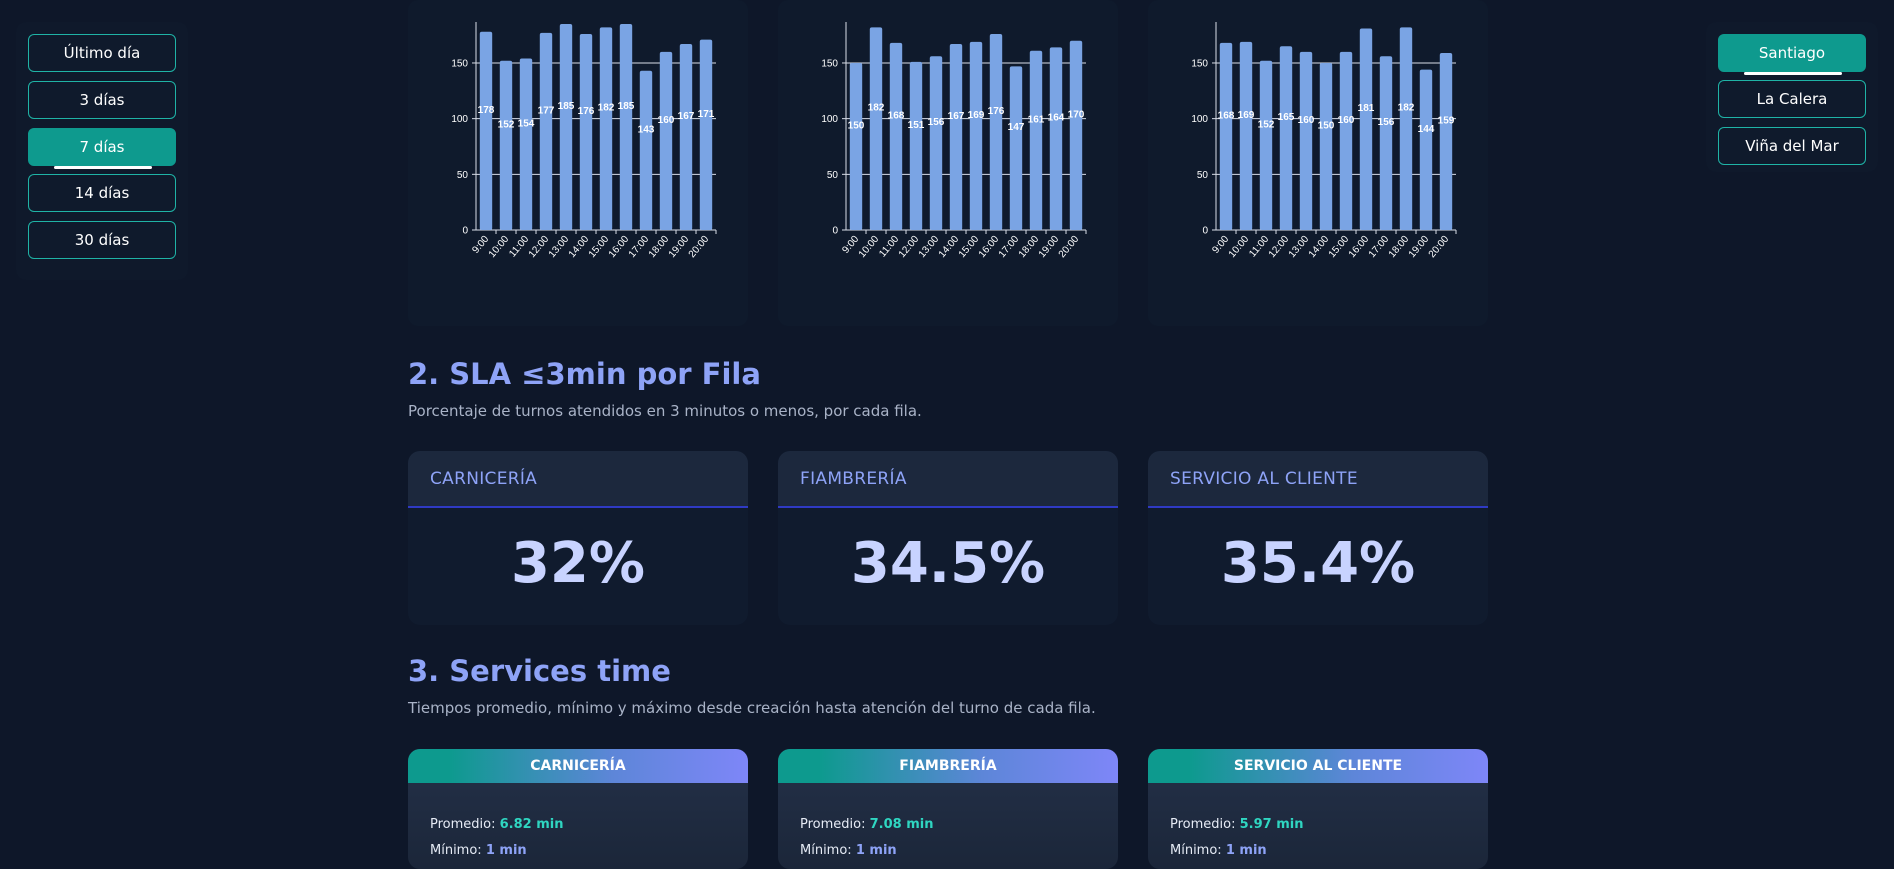 This screenshot has height=869, width=1894. Describe the element at coordinates (853, 478) in the screenshot. I see `sla-card-label: FIAMBRERÍA` at that location.